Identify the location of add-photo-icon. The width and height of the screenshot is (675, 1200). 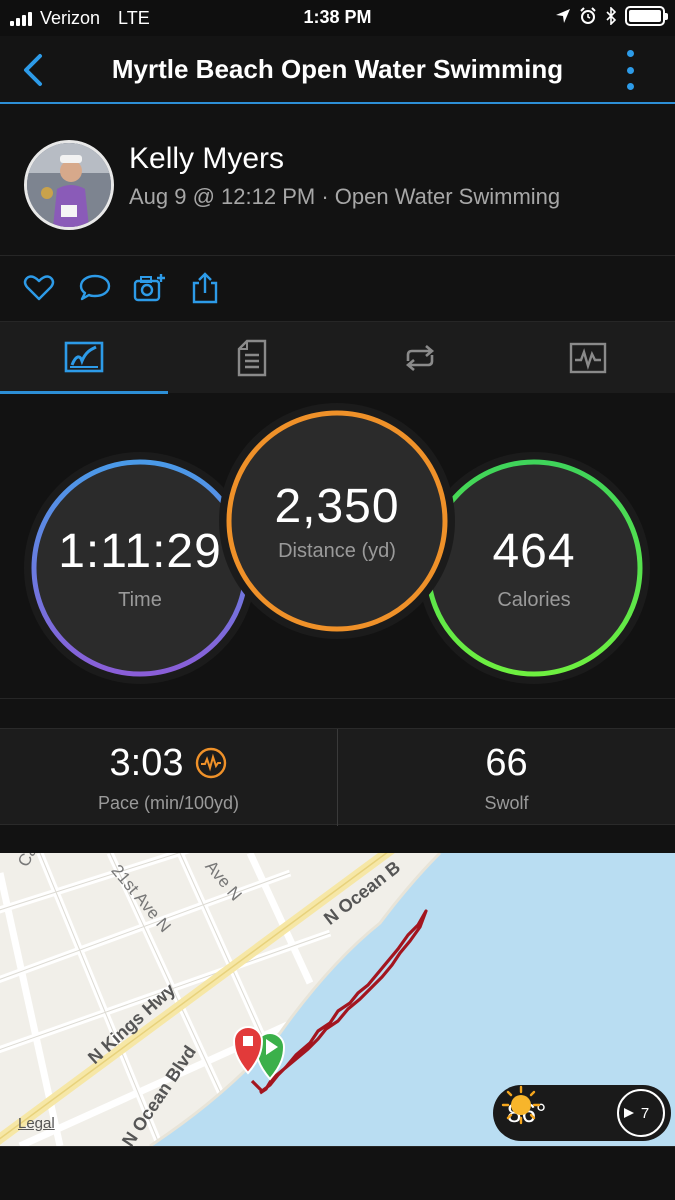
(149, 288).